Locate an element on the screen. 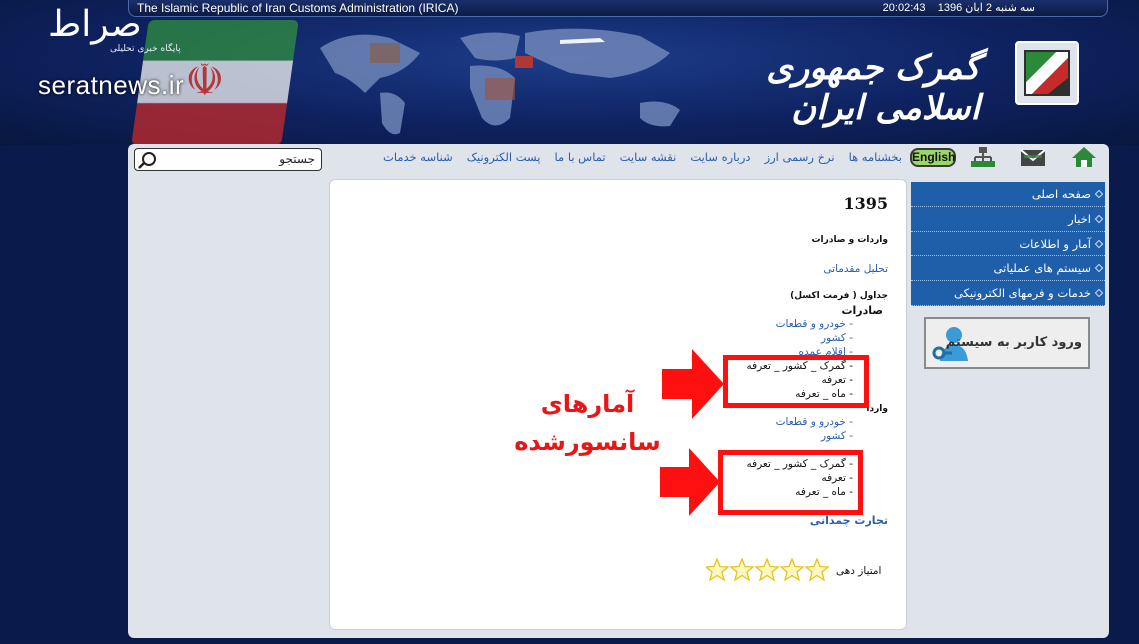 The width and height of the screenshot is (1139, 644). mail-icon is located at coordinates (1033, 157).